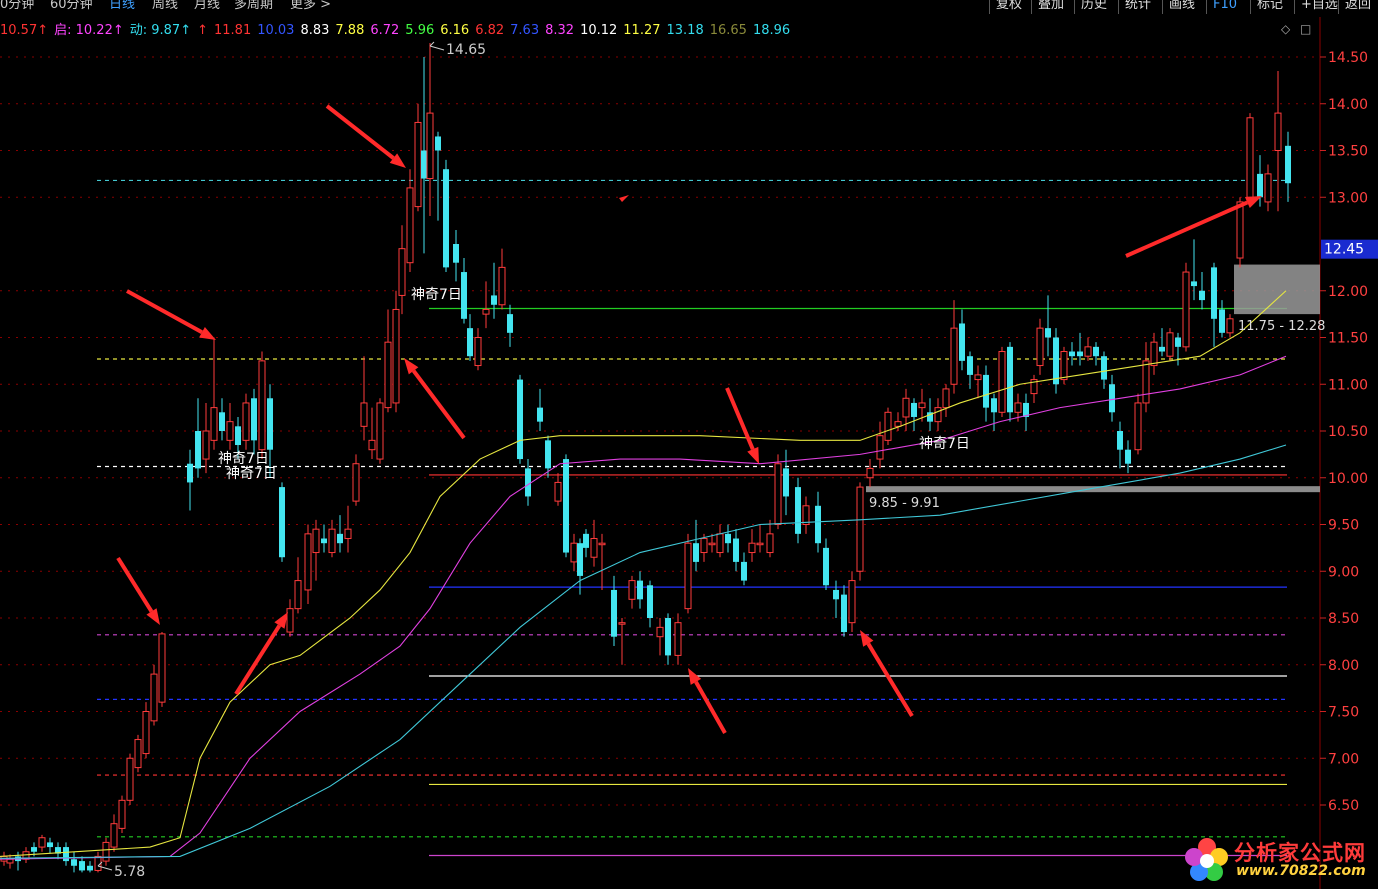 The width and height of the screenshot is (1378, 889). I want to click on zone-lower, so click(1093, 489).